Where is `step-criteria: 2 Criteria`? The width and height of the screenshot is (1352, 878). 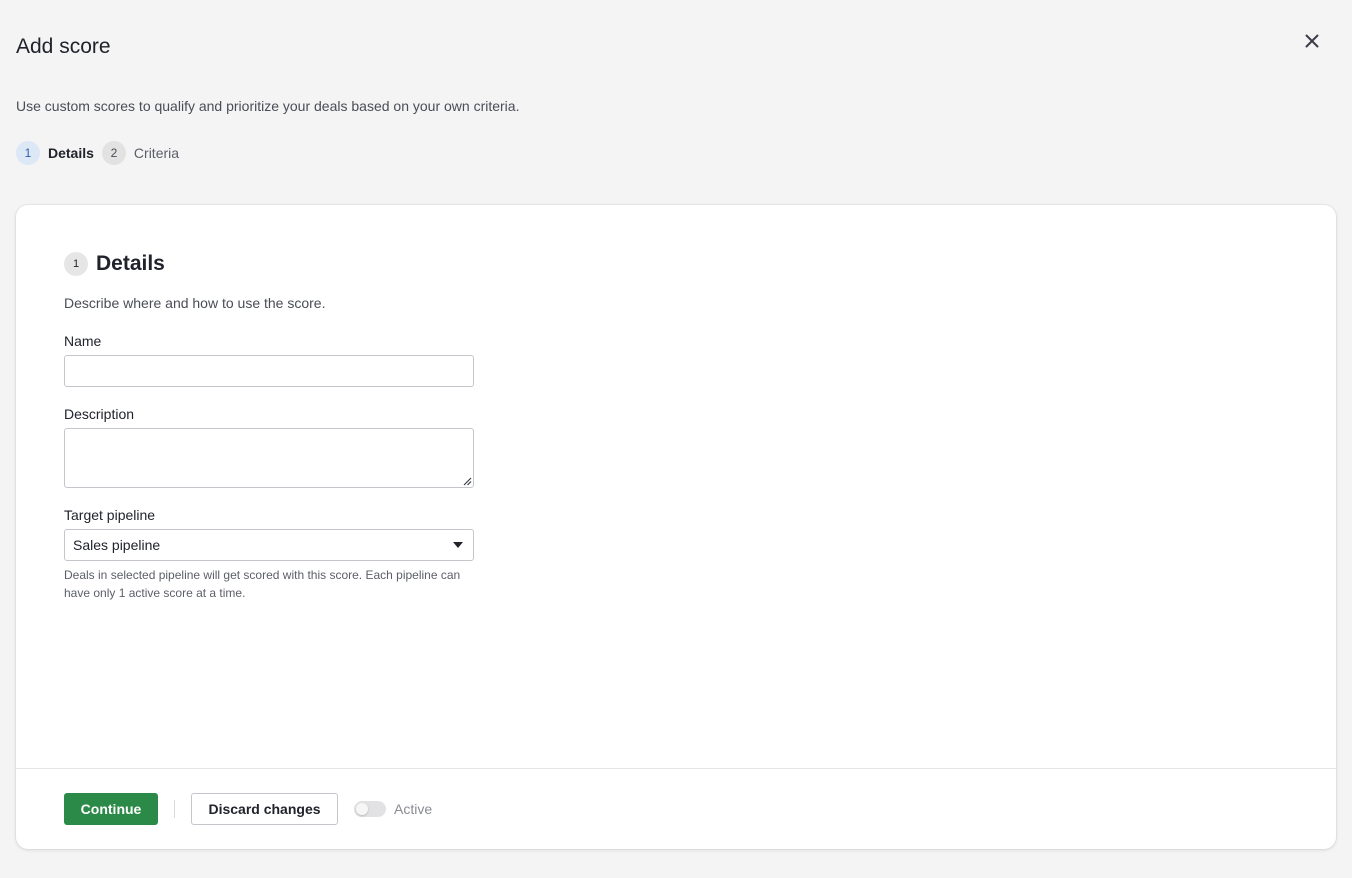 step-criteria: 2 Criteria is located at coordinates (140, 153).